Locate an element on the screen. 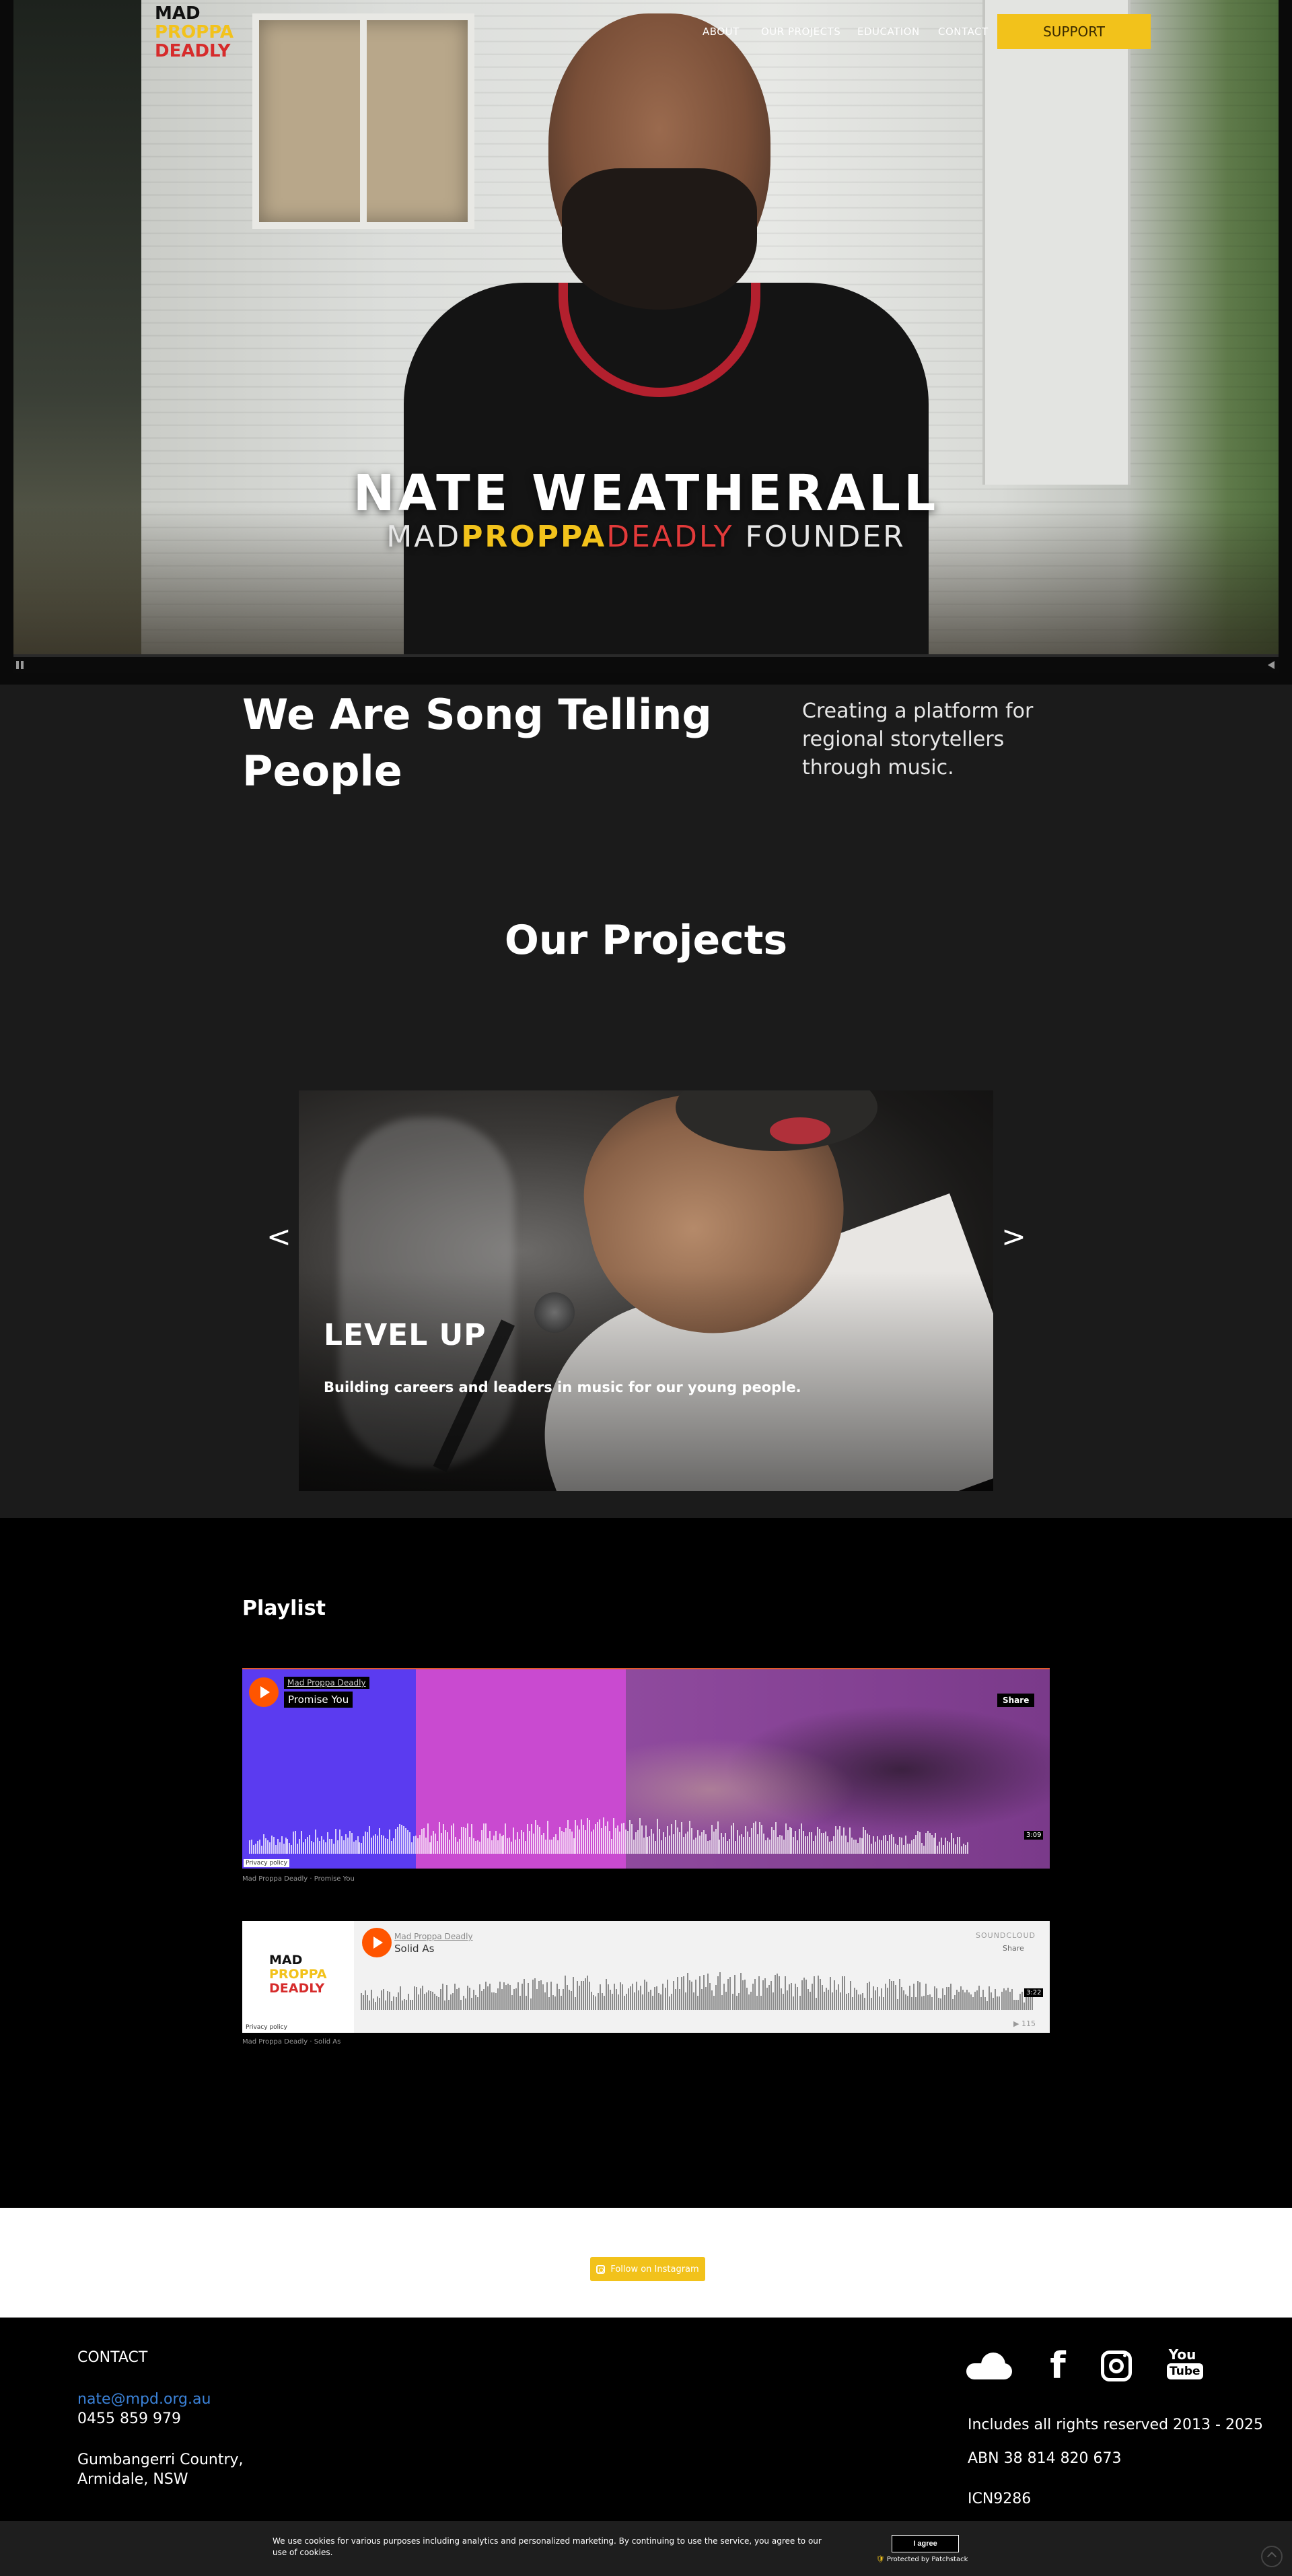  nav-about: ABOUT is located at coordinates (722, 32).